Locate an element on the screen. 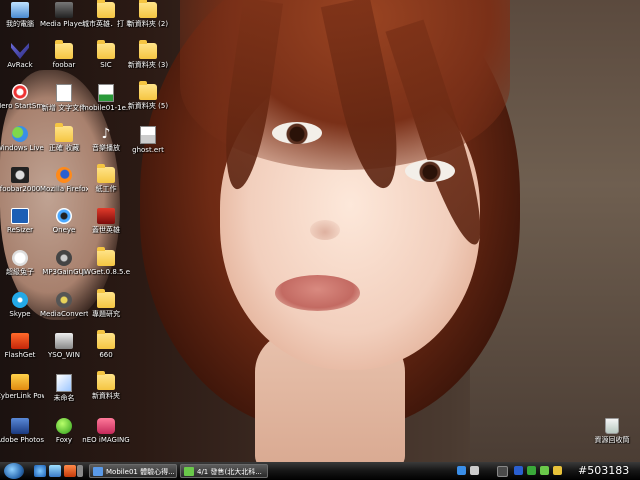 Image resolution: width=640 pixels, height=480 pixels. desktop-icon-skype: Skype is located at coordinates (22, 305).